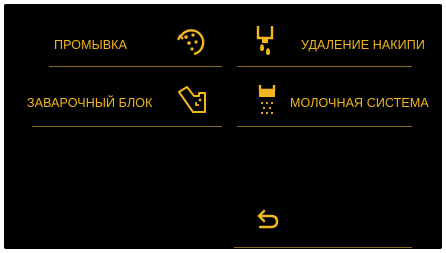  I want to click on milk-system-icon, so click(267, 100).